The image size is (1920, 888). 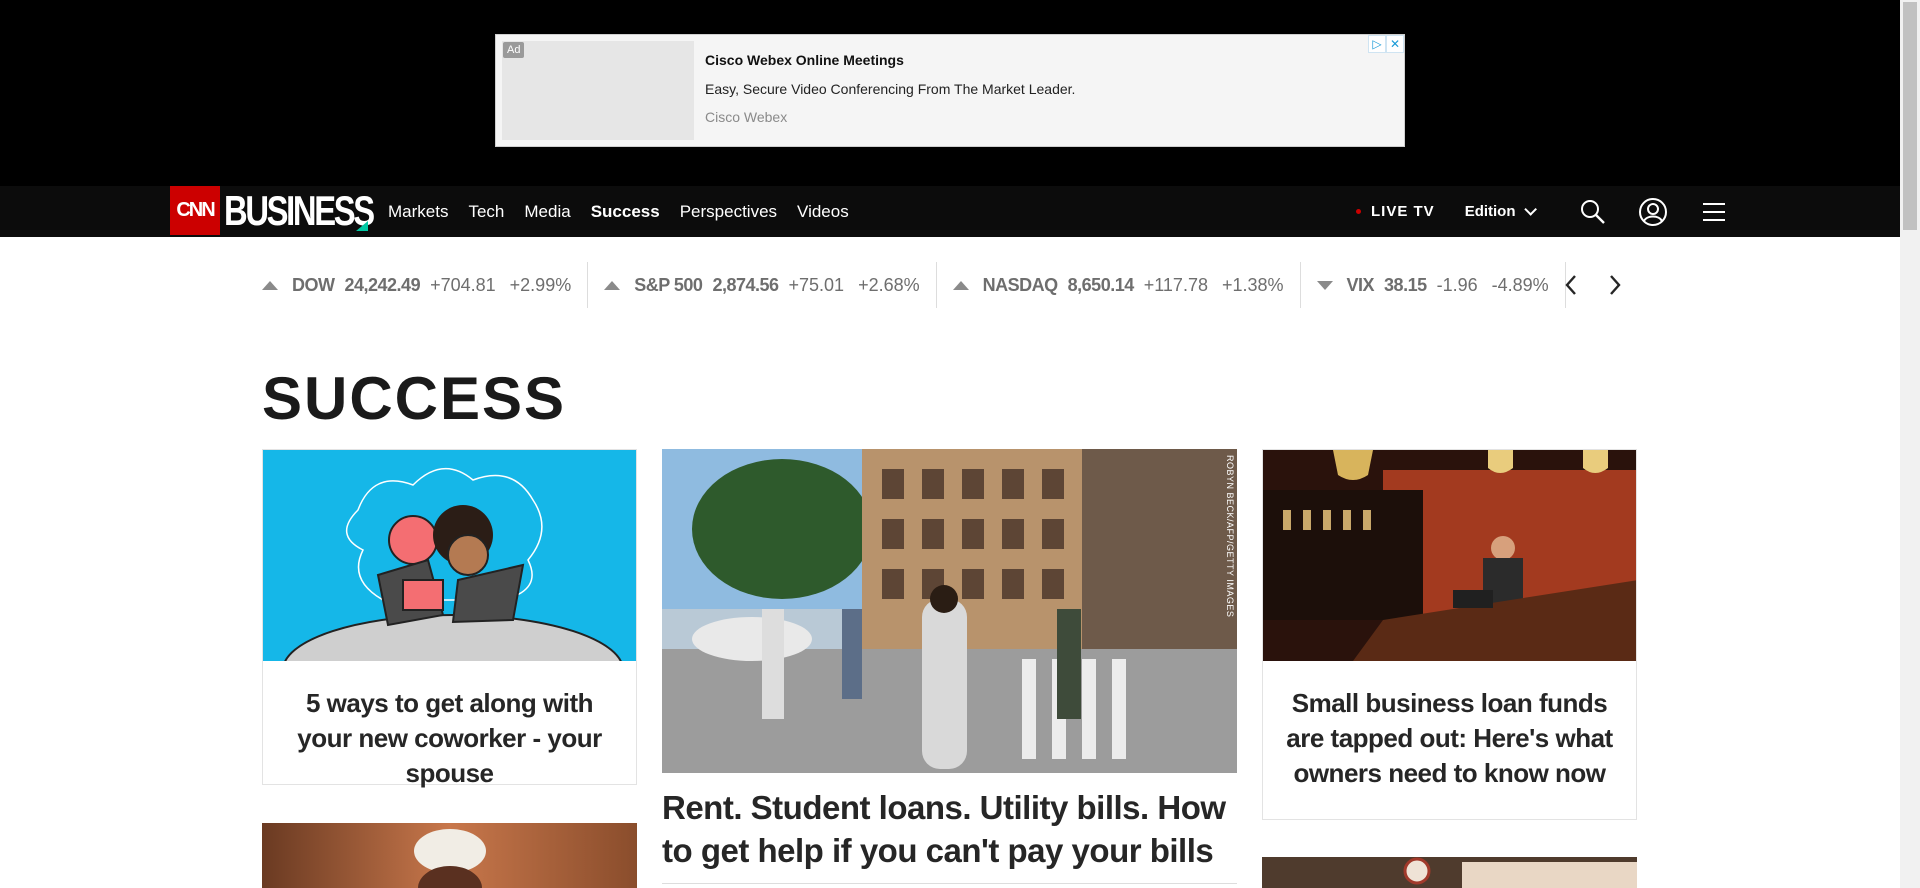 I want to click on ticker-item-nasdaq: NASDAQ 8,650.14 +117.78 +1.38%, so click(x=1126, y=285).